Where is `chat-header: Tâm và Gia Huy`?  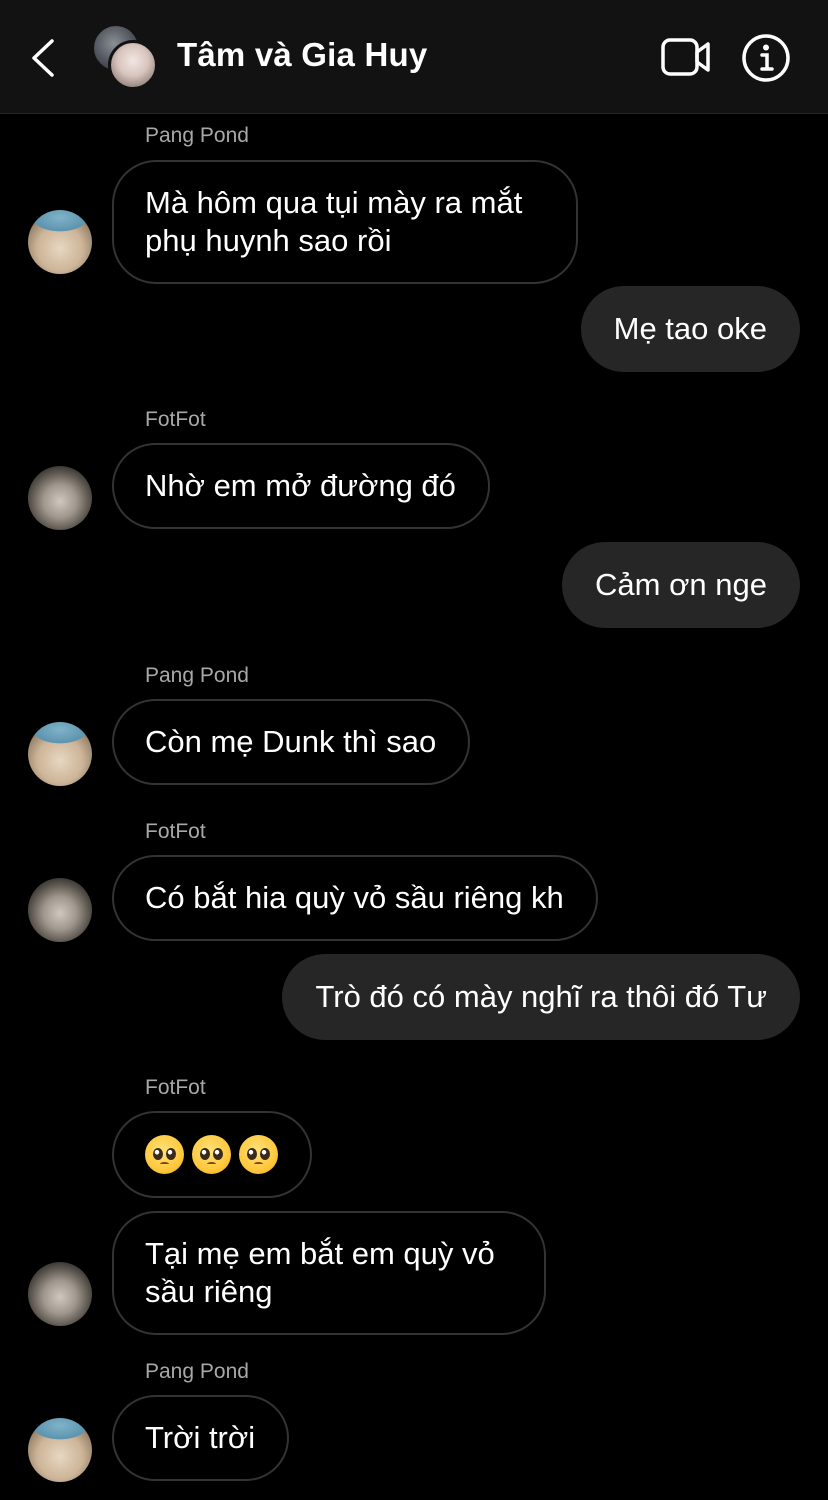
chat-header: Tâm và Gia Huy is located at coordinates (414, 57).